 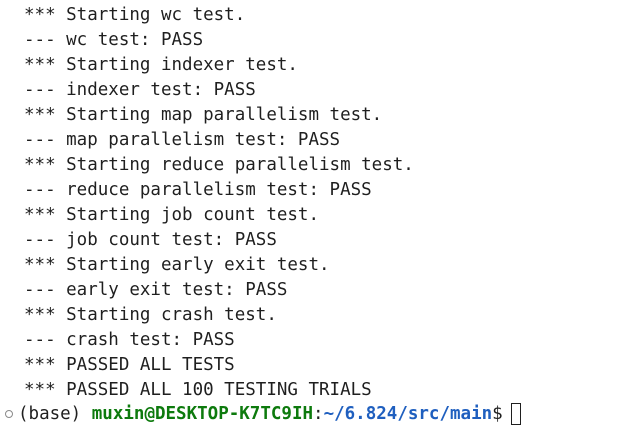 What do you see at coordinates (150, 240) in the screenshot?
I see `output-line: --- job count test: PASS` at bounding box center [150, 240].